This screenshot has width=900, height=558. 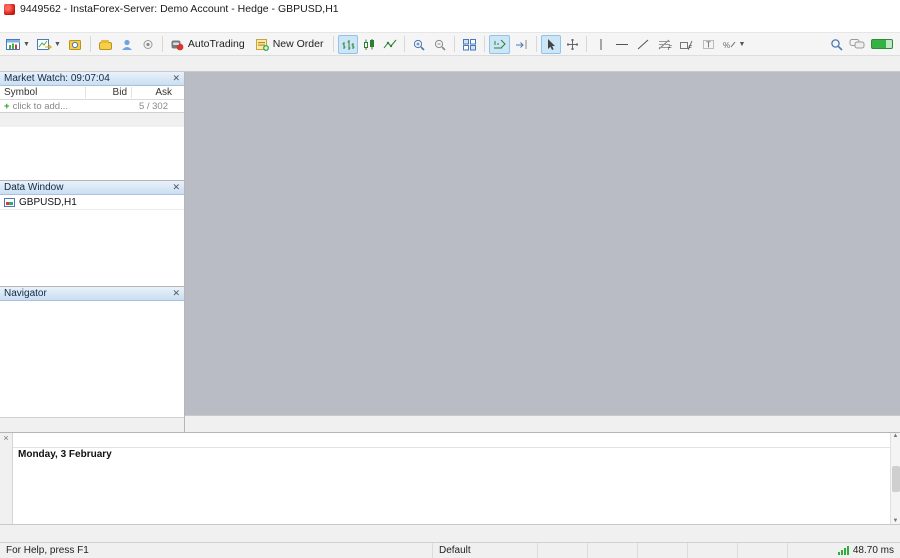 I want to click on status-latency: 48.70 ms, so click(x=844, y=550).